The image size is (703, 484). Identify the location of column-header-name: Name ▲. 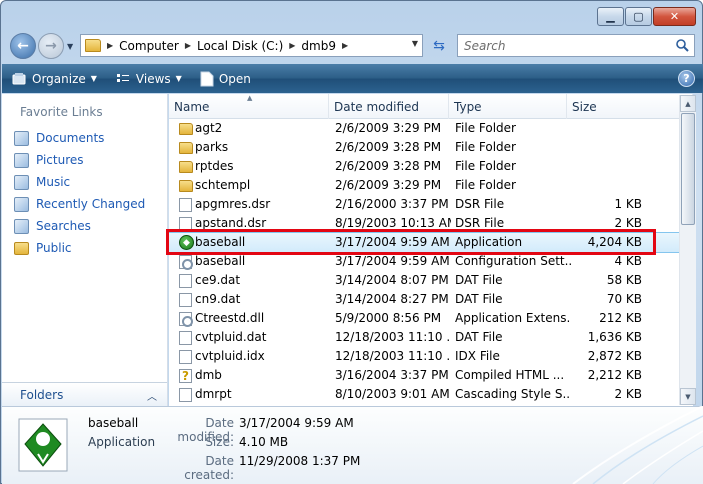
(249, 106).